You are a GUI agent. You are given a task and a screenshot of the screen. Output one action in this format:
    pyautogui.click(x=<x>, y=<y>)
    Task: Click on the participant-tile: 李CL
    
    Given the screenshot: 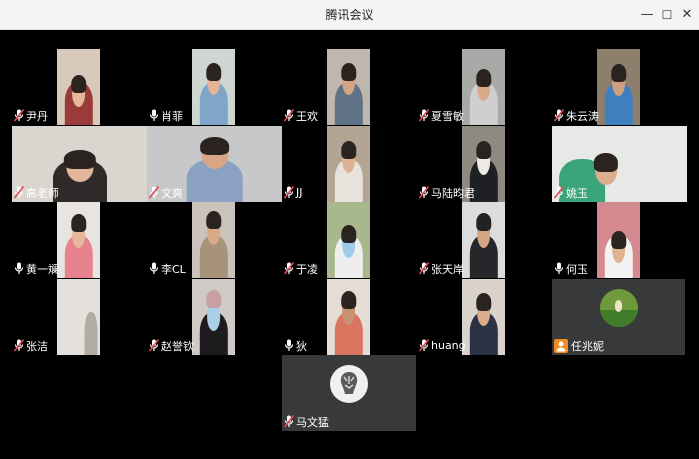 What is the action you would take?
    pyautogui.click(x=214, y=240)
    